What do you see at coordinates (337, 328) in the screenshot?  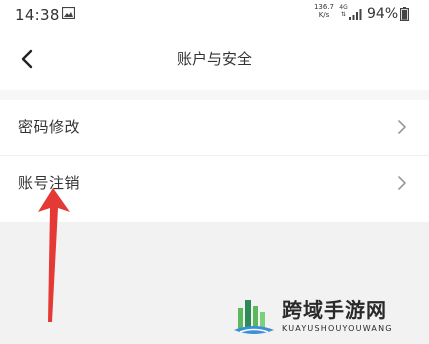 I see `watermark-subtitle: KUAYUSHOUYOUWANG` at bounding box center [337, 328].